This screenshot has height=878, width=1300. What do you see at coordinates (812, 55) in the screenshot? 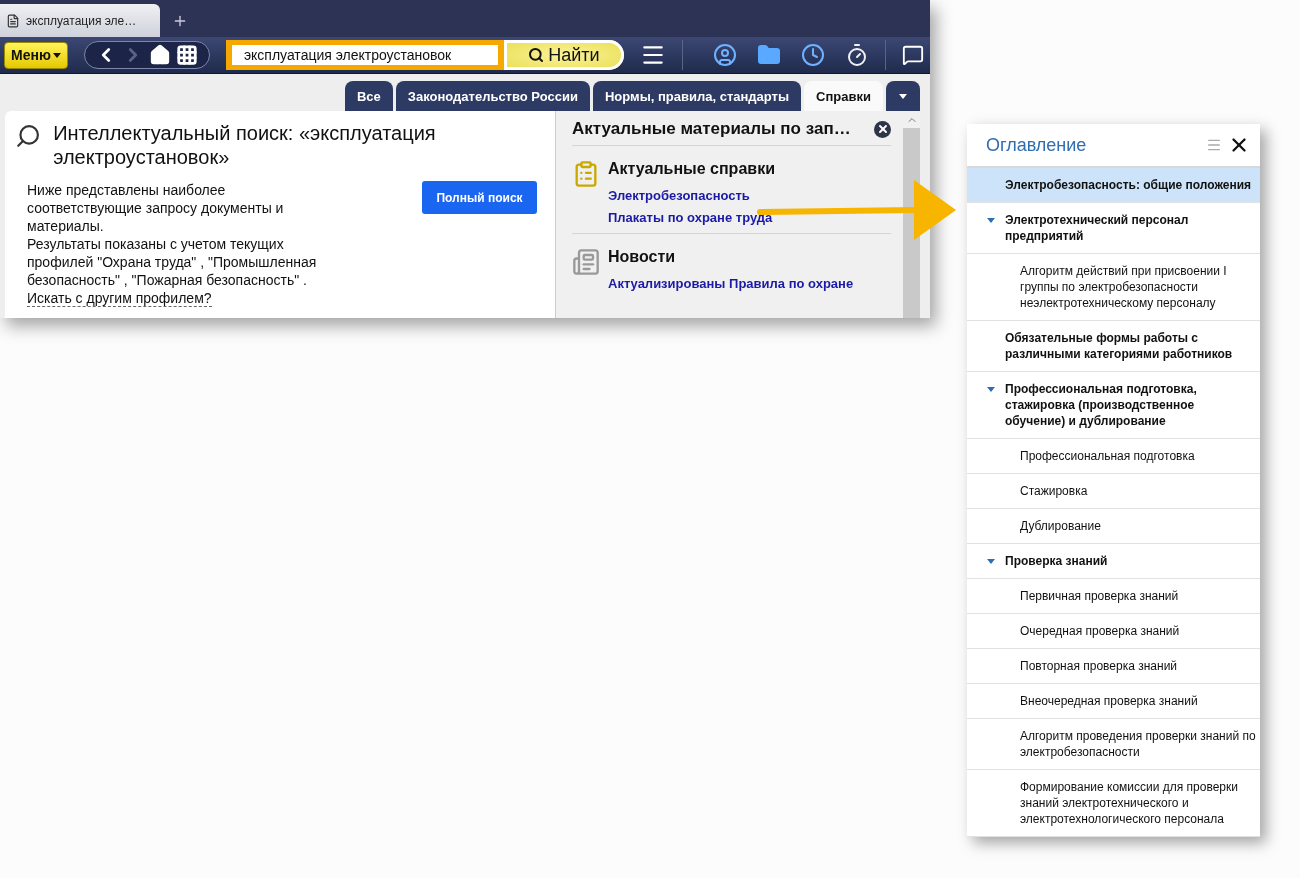
I see `clock-icon` at bounding box center [812, 55].